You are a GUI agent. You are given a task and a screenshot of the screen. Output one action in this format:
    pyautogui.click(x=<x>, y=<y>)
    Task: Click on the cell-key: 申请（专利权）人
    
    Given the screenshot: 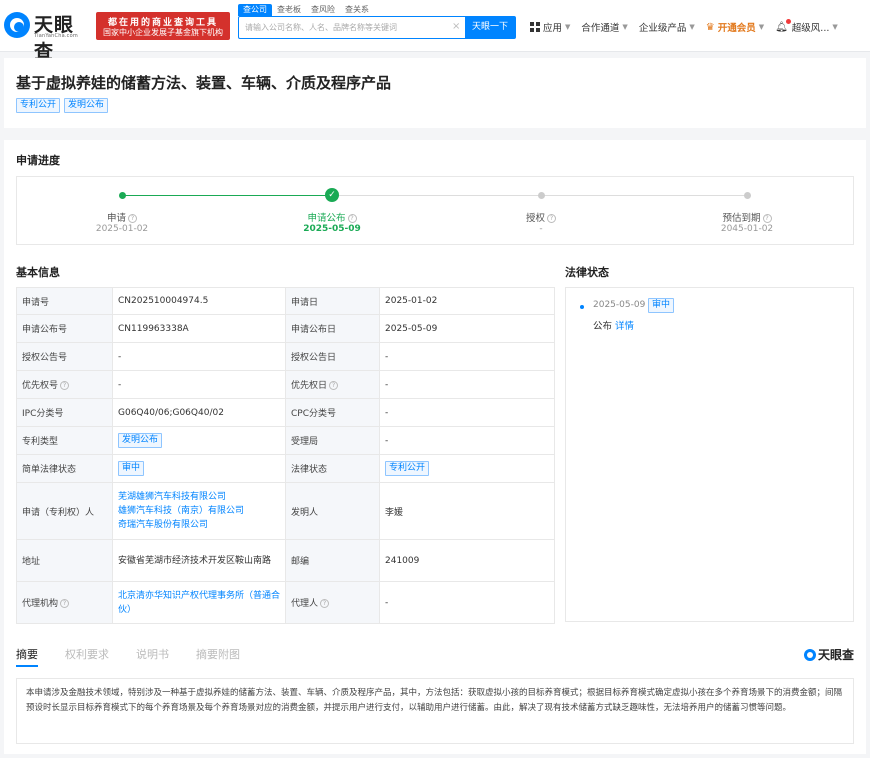 What is the action you would take?
    pyautogui.click(x=64, y=511)
    